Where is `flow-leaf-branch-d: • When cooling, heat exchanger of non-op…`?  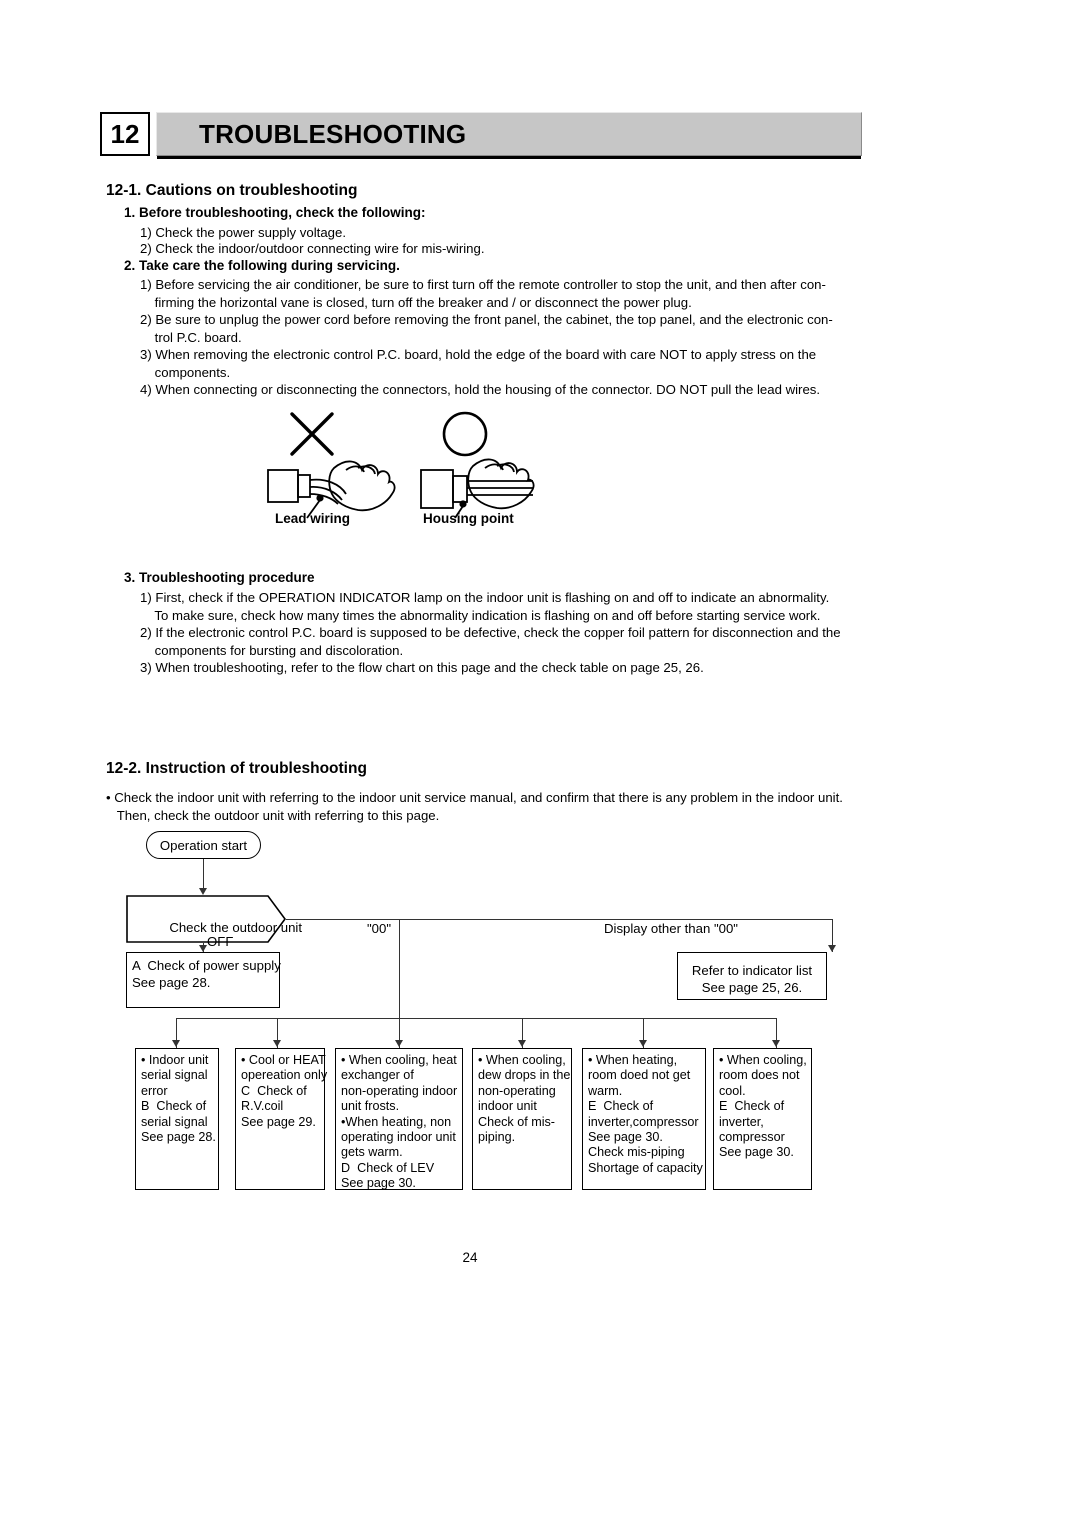
flow-leaf-branch-d: • When cooling, heat exchanger of non-op… is located at coordinates (399, 1119).